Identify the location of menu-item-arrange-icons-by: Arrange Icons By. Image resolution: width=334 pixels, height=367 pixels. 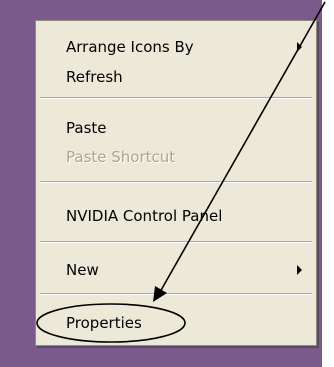
(176, 47).